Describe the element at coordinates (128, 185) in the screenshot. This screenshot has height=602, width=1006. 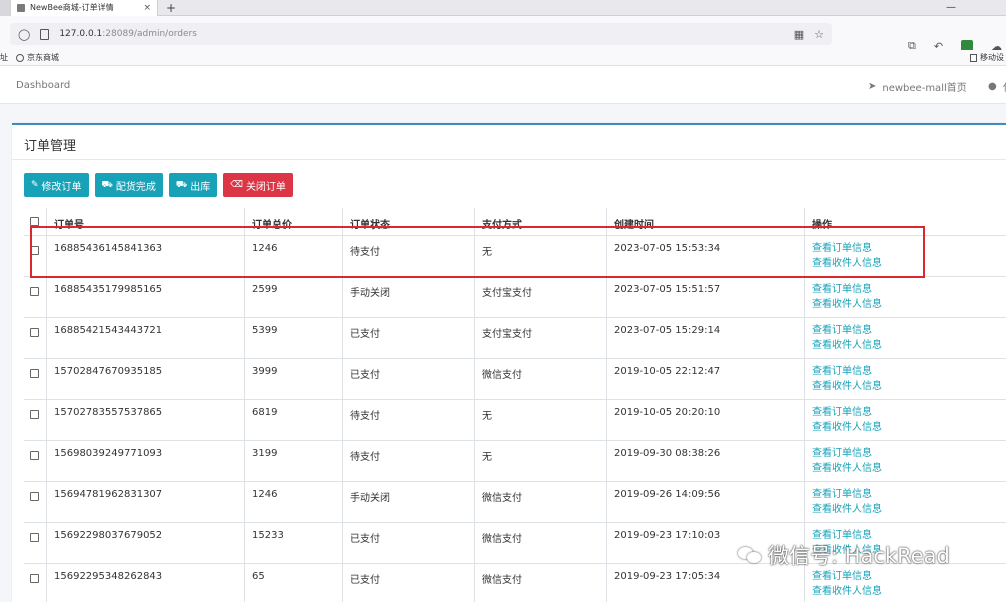
I see `ship-done-button: ⛟ 配货完成` at that location.